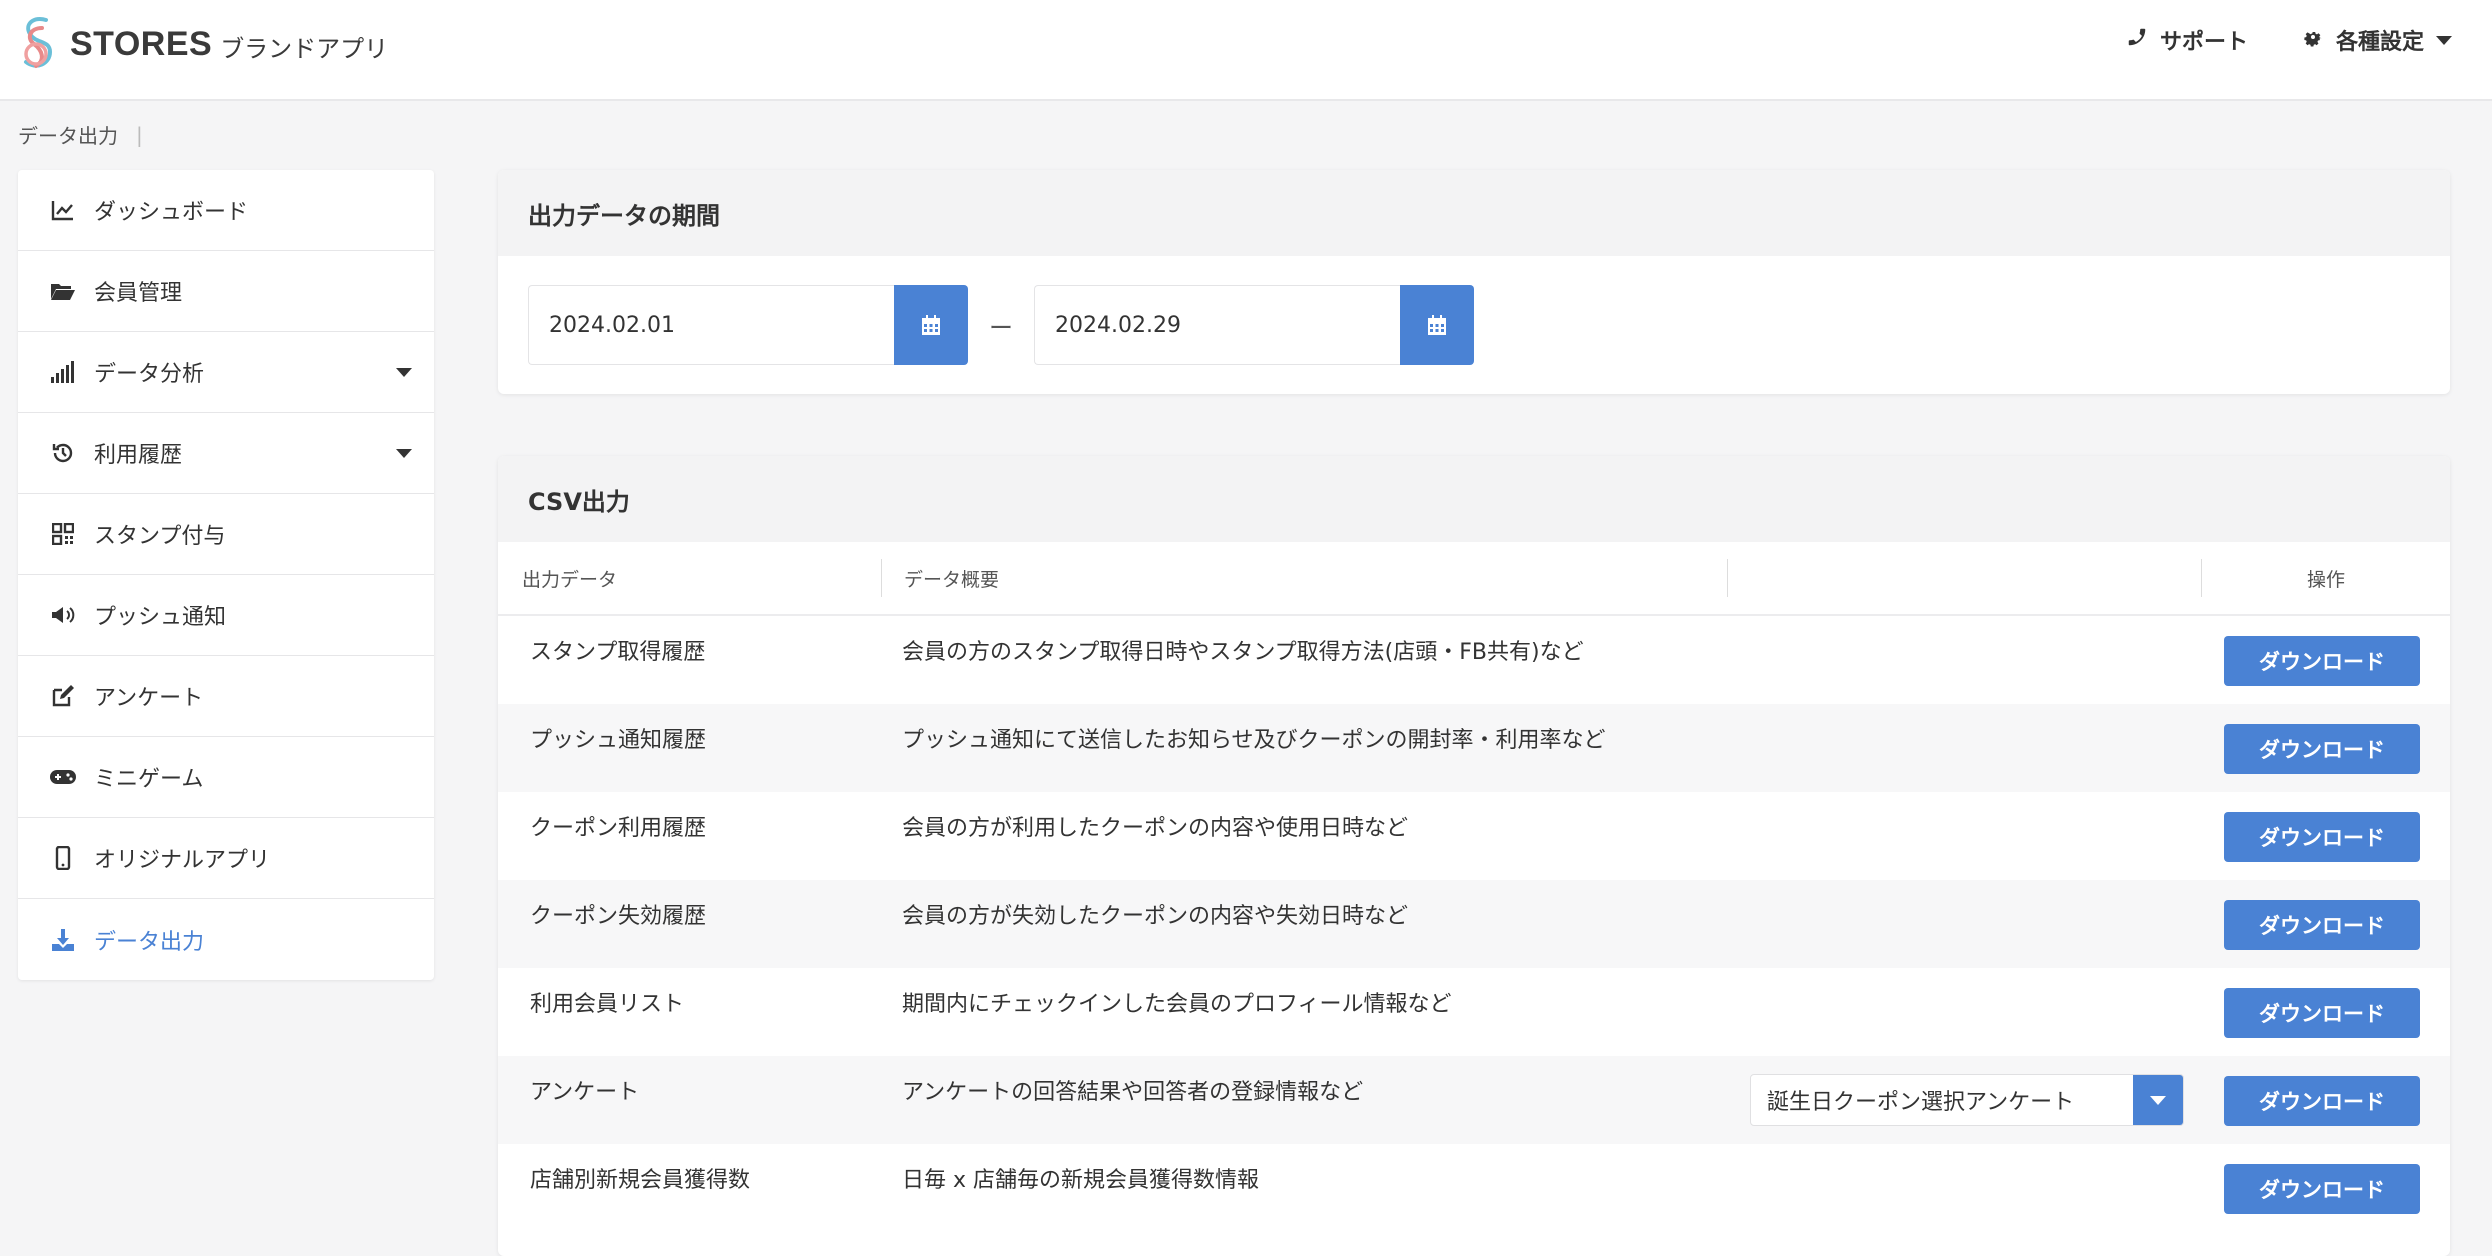  I want to click on table-row: クーポン失効履歴 会員の方が失効したクーポンの内容や失効日時など ダウンロード, so click(1474, 924).